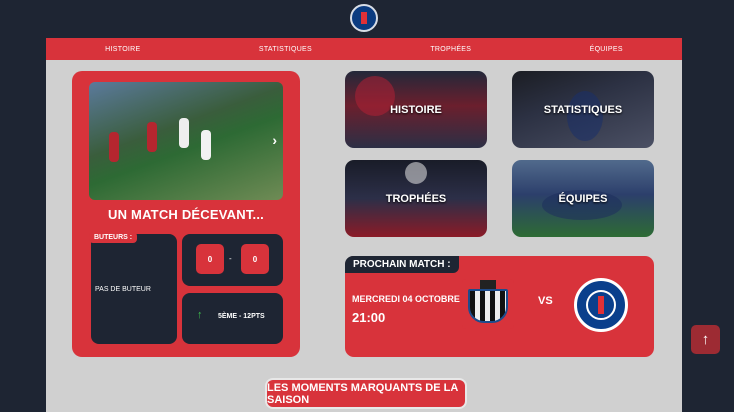 The image size is (734, 412). Describe the element at coordinates (545, 301) in the screenshot. I see `versus-label: VS` at that location.